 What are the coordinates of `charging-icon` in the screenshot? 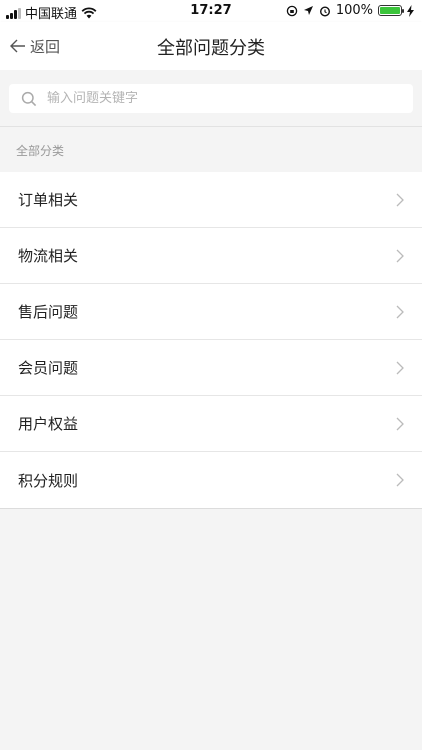 It's located at (410, 10).